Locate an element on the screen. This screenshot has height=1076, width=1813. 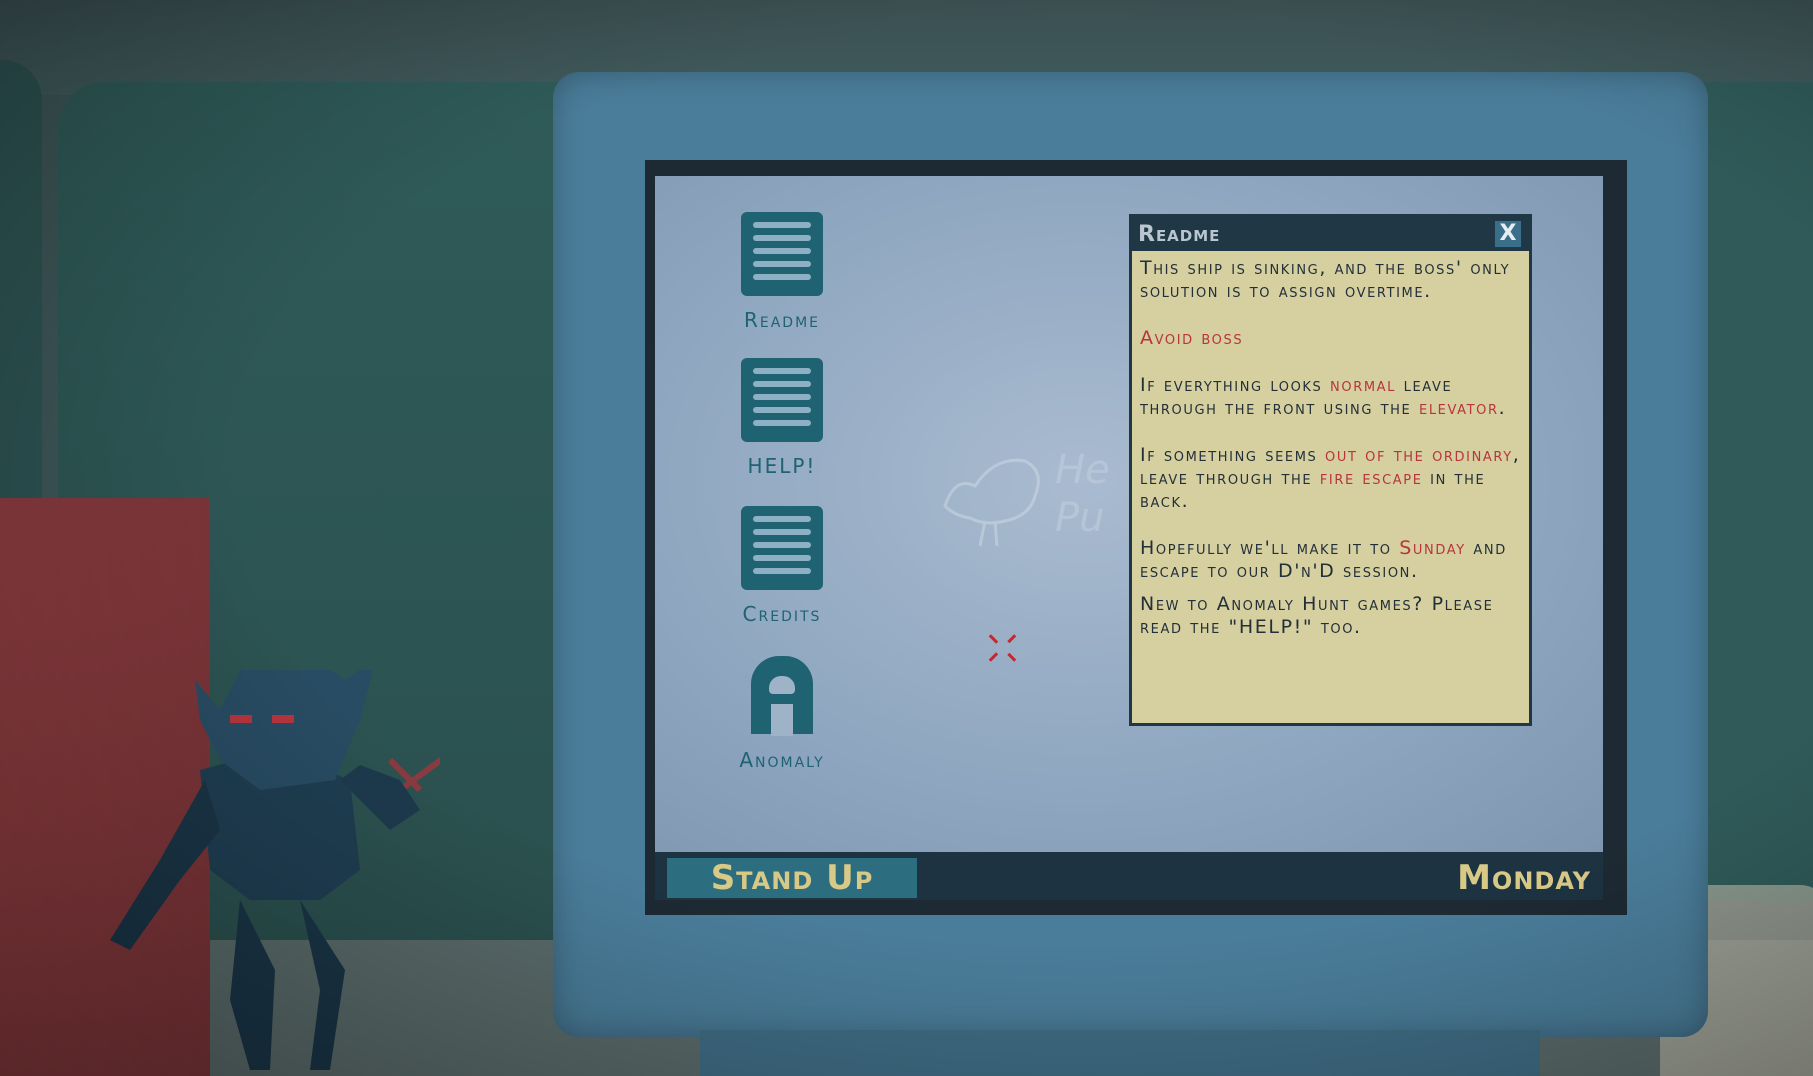
desktop-icon-anomaly: Anomaly is located at coordinates (782, 712).